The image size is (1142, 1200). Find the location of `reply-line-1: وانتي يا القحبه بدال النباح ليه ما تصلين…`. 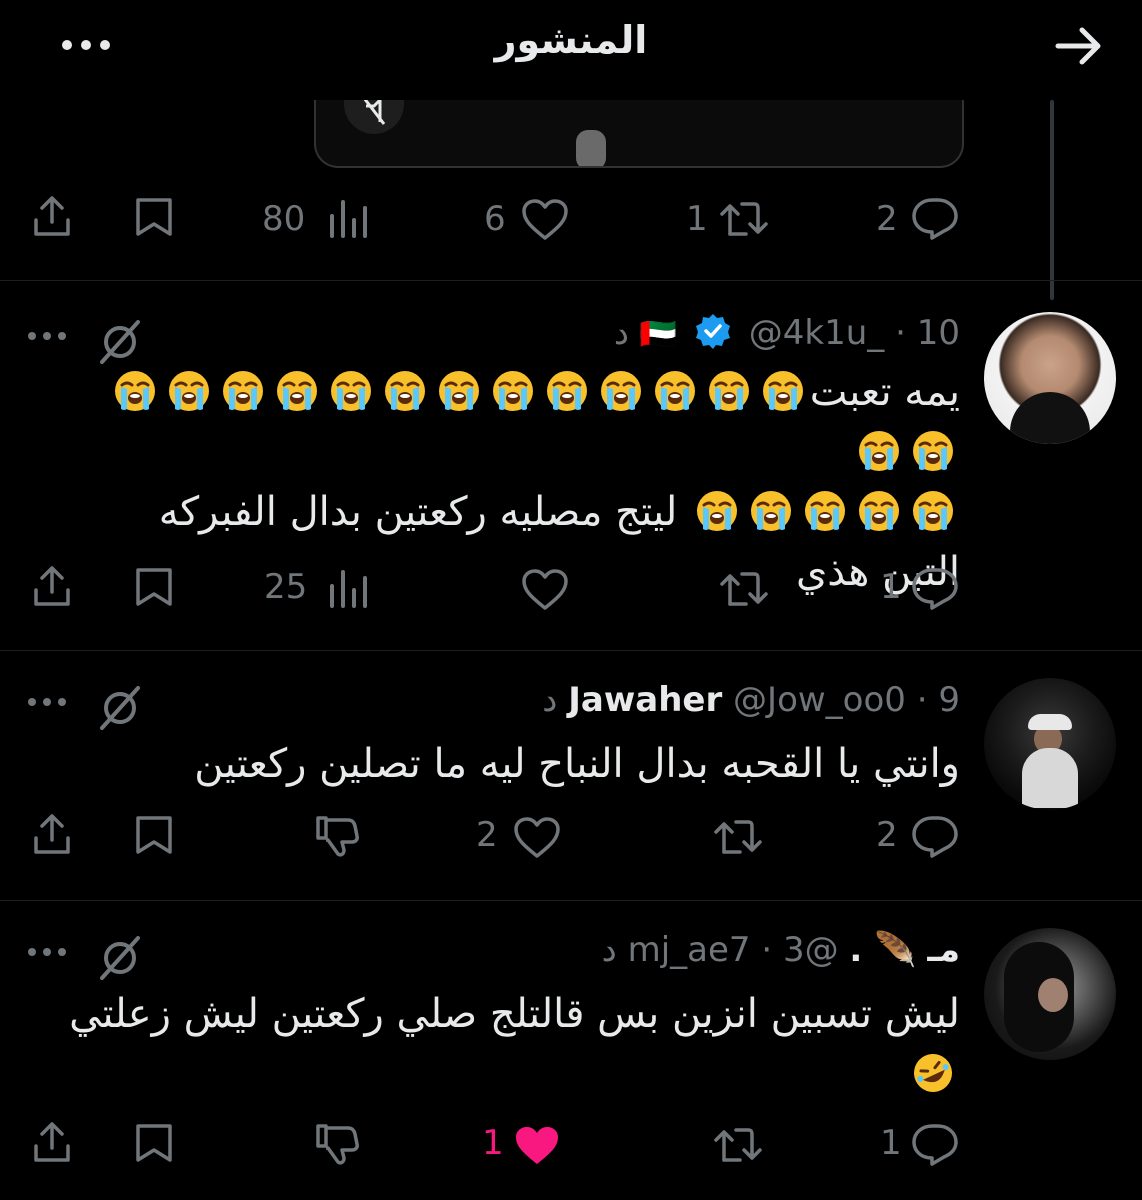

reply-line-1: وانتي يا القحبه بدال النباح ليه ما تصلين… is located at coordinates (577, 764).